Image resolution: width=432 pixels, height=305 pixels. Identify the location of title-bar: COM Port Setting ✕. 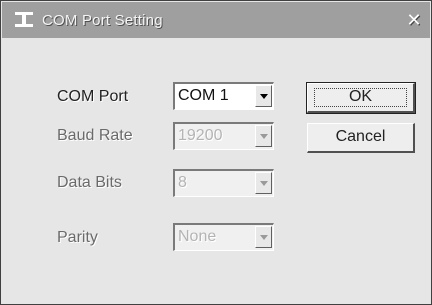
(216, 20).